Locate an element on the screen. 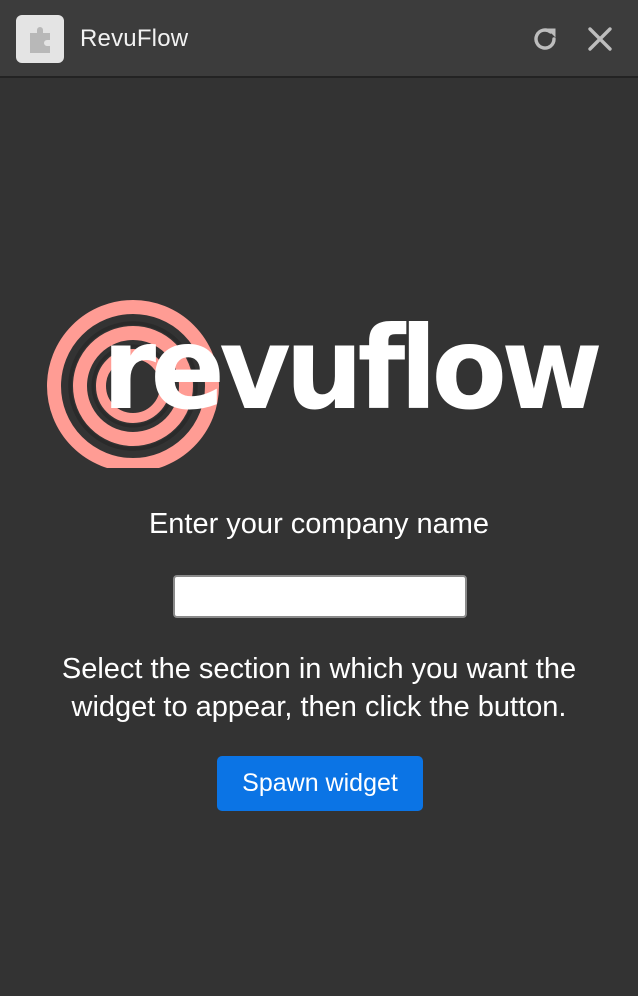  title-bar: RevuFlow is located at coordinates (319, 39).